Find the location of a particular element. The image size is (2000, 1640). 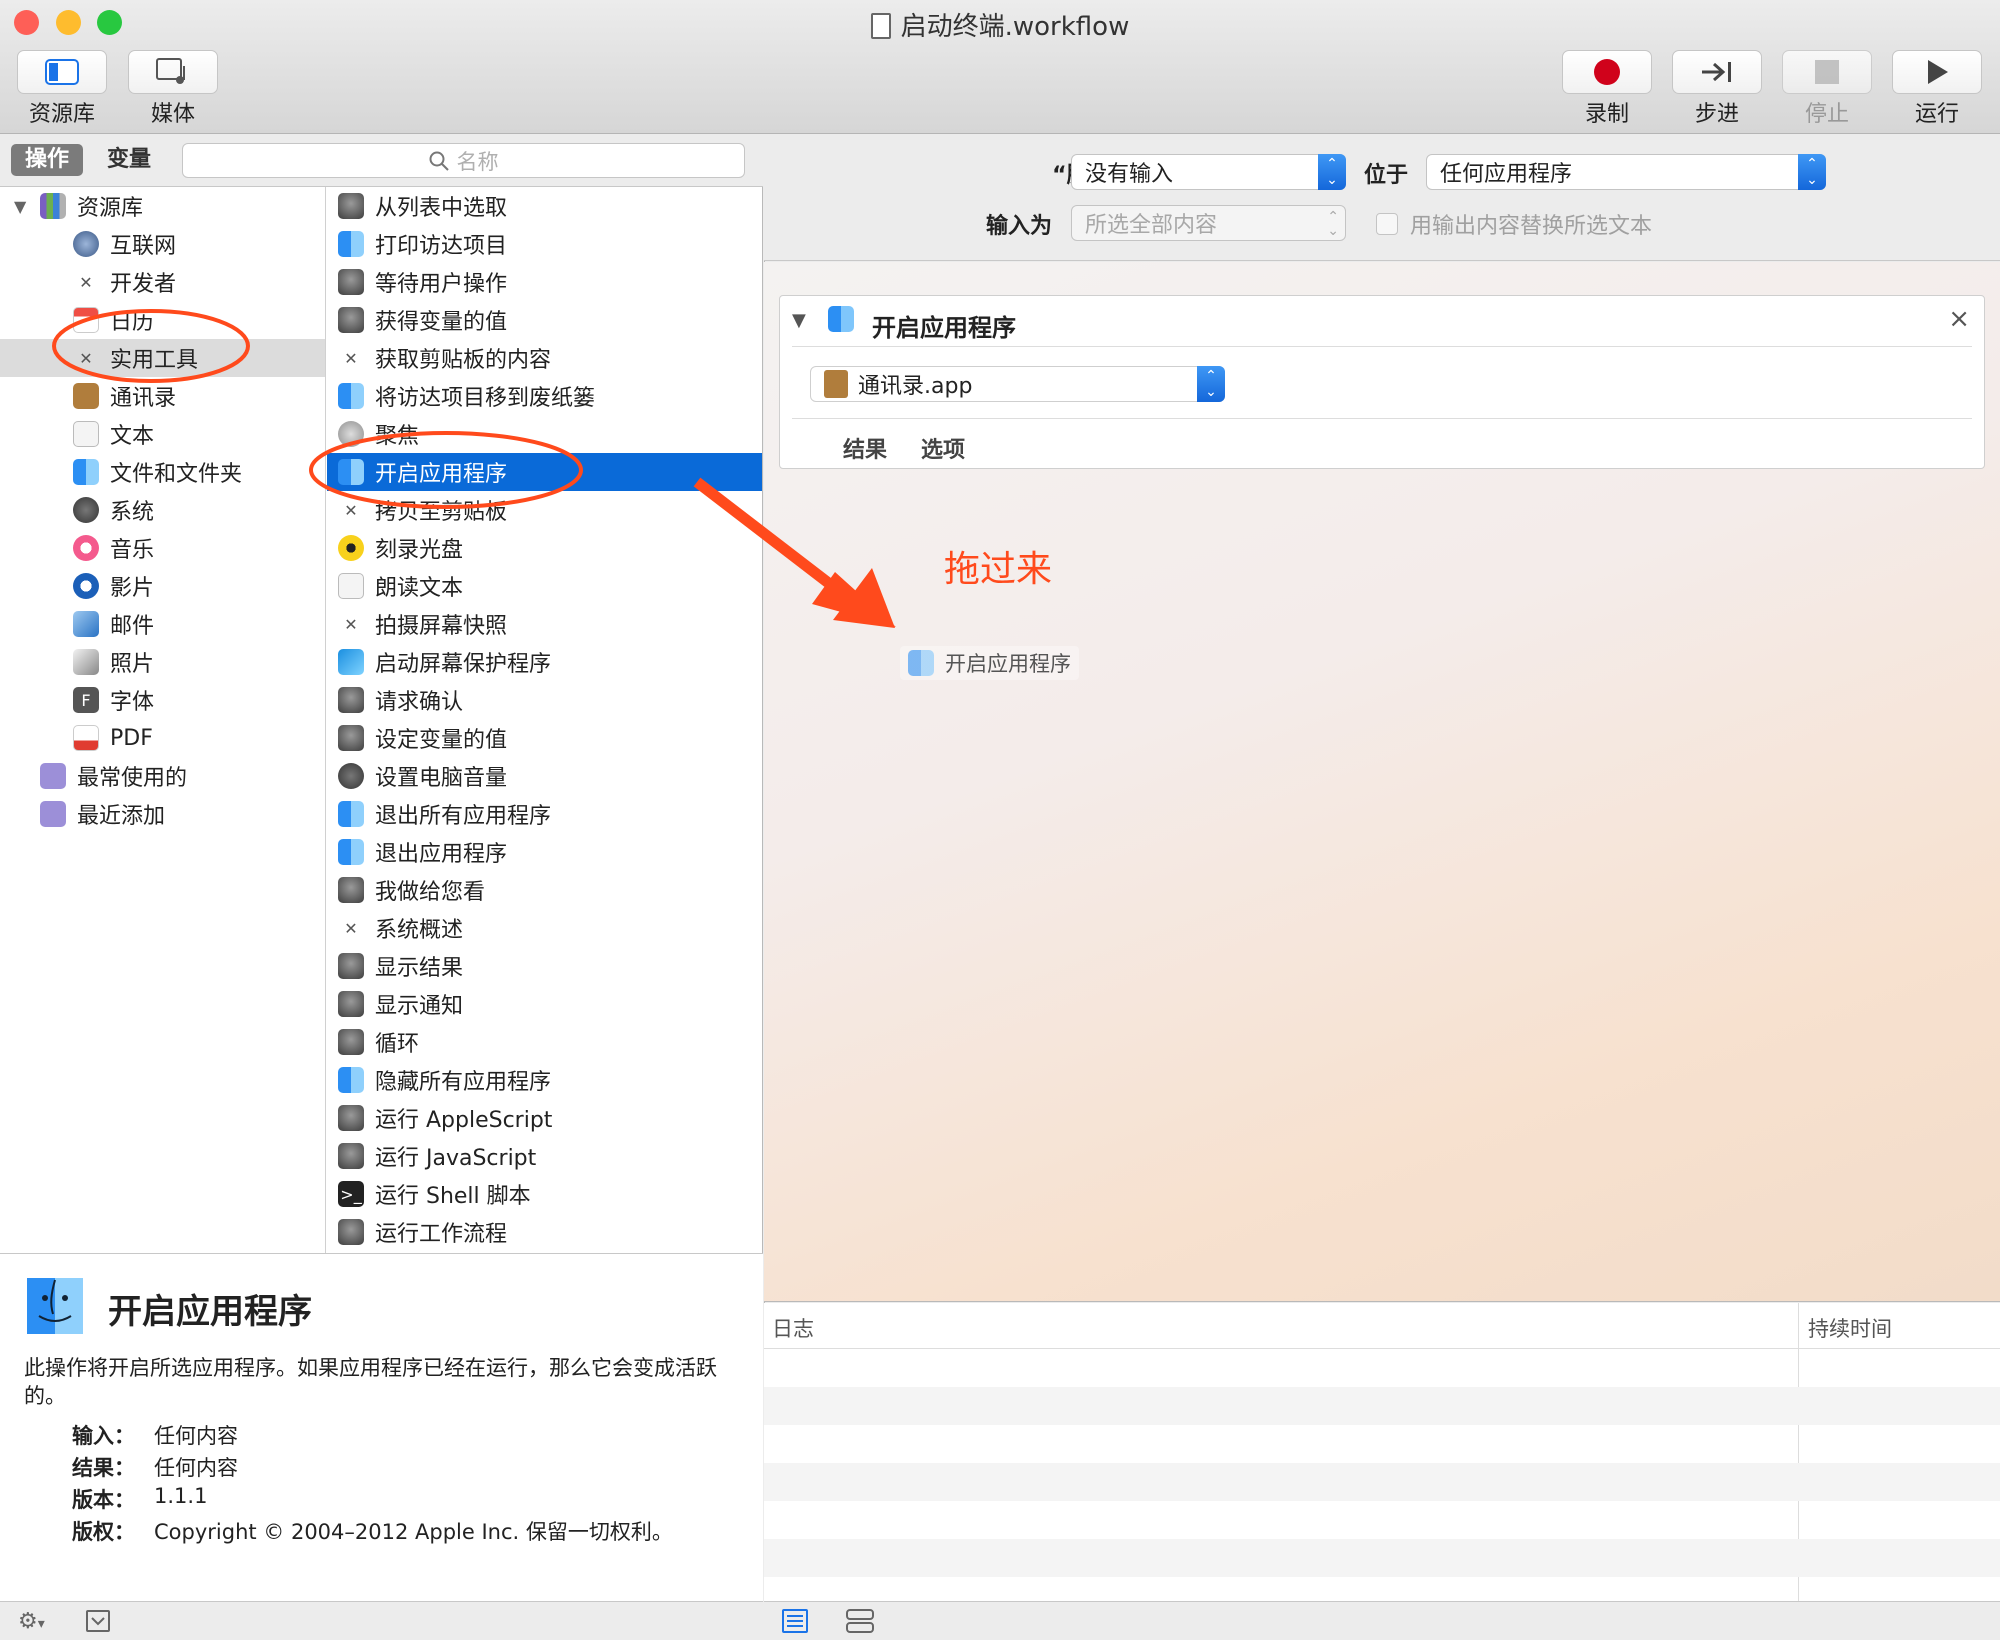

annotation-overlay is located at coordinates (474, 468).